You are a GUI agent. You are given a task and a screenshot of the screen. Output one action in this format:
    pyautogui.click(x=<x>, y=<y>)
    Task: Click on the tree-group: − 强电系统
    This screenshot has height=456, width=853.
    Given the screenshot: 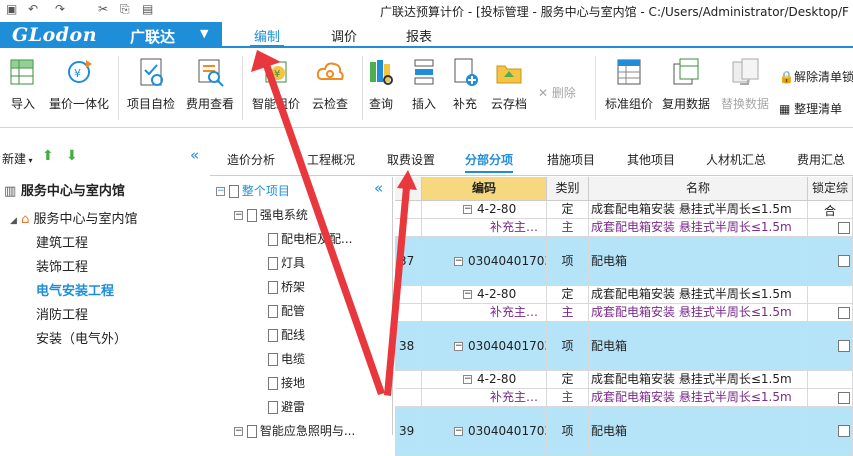 What is the action you would take?
    pyautogui.click(x=271, y=214)
    